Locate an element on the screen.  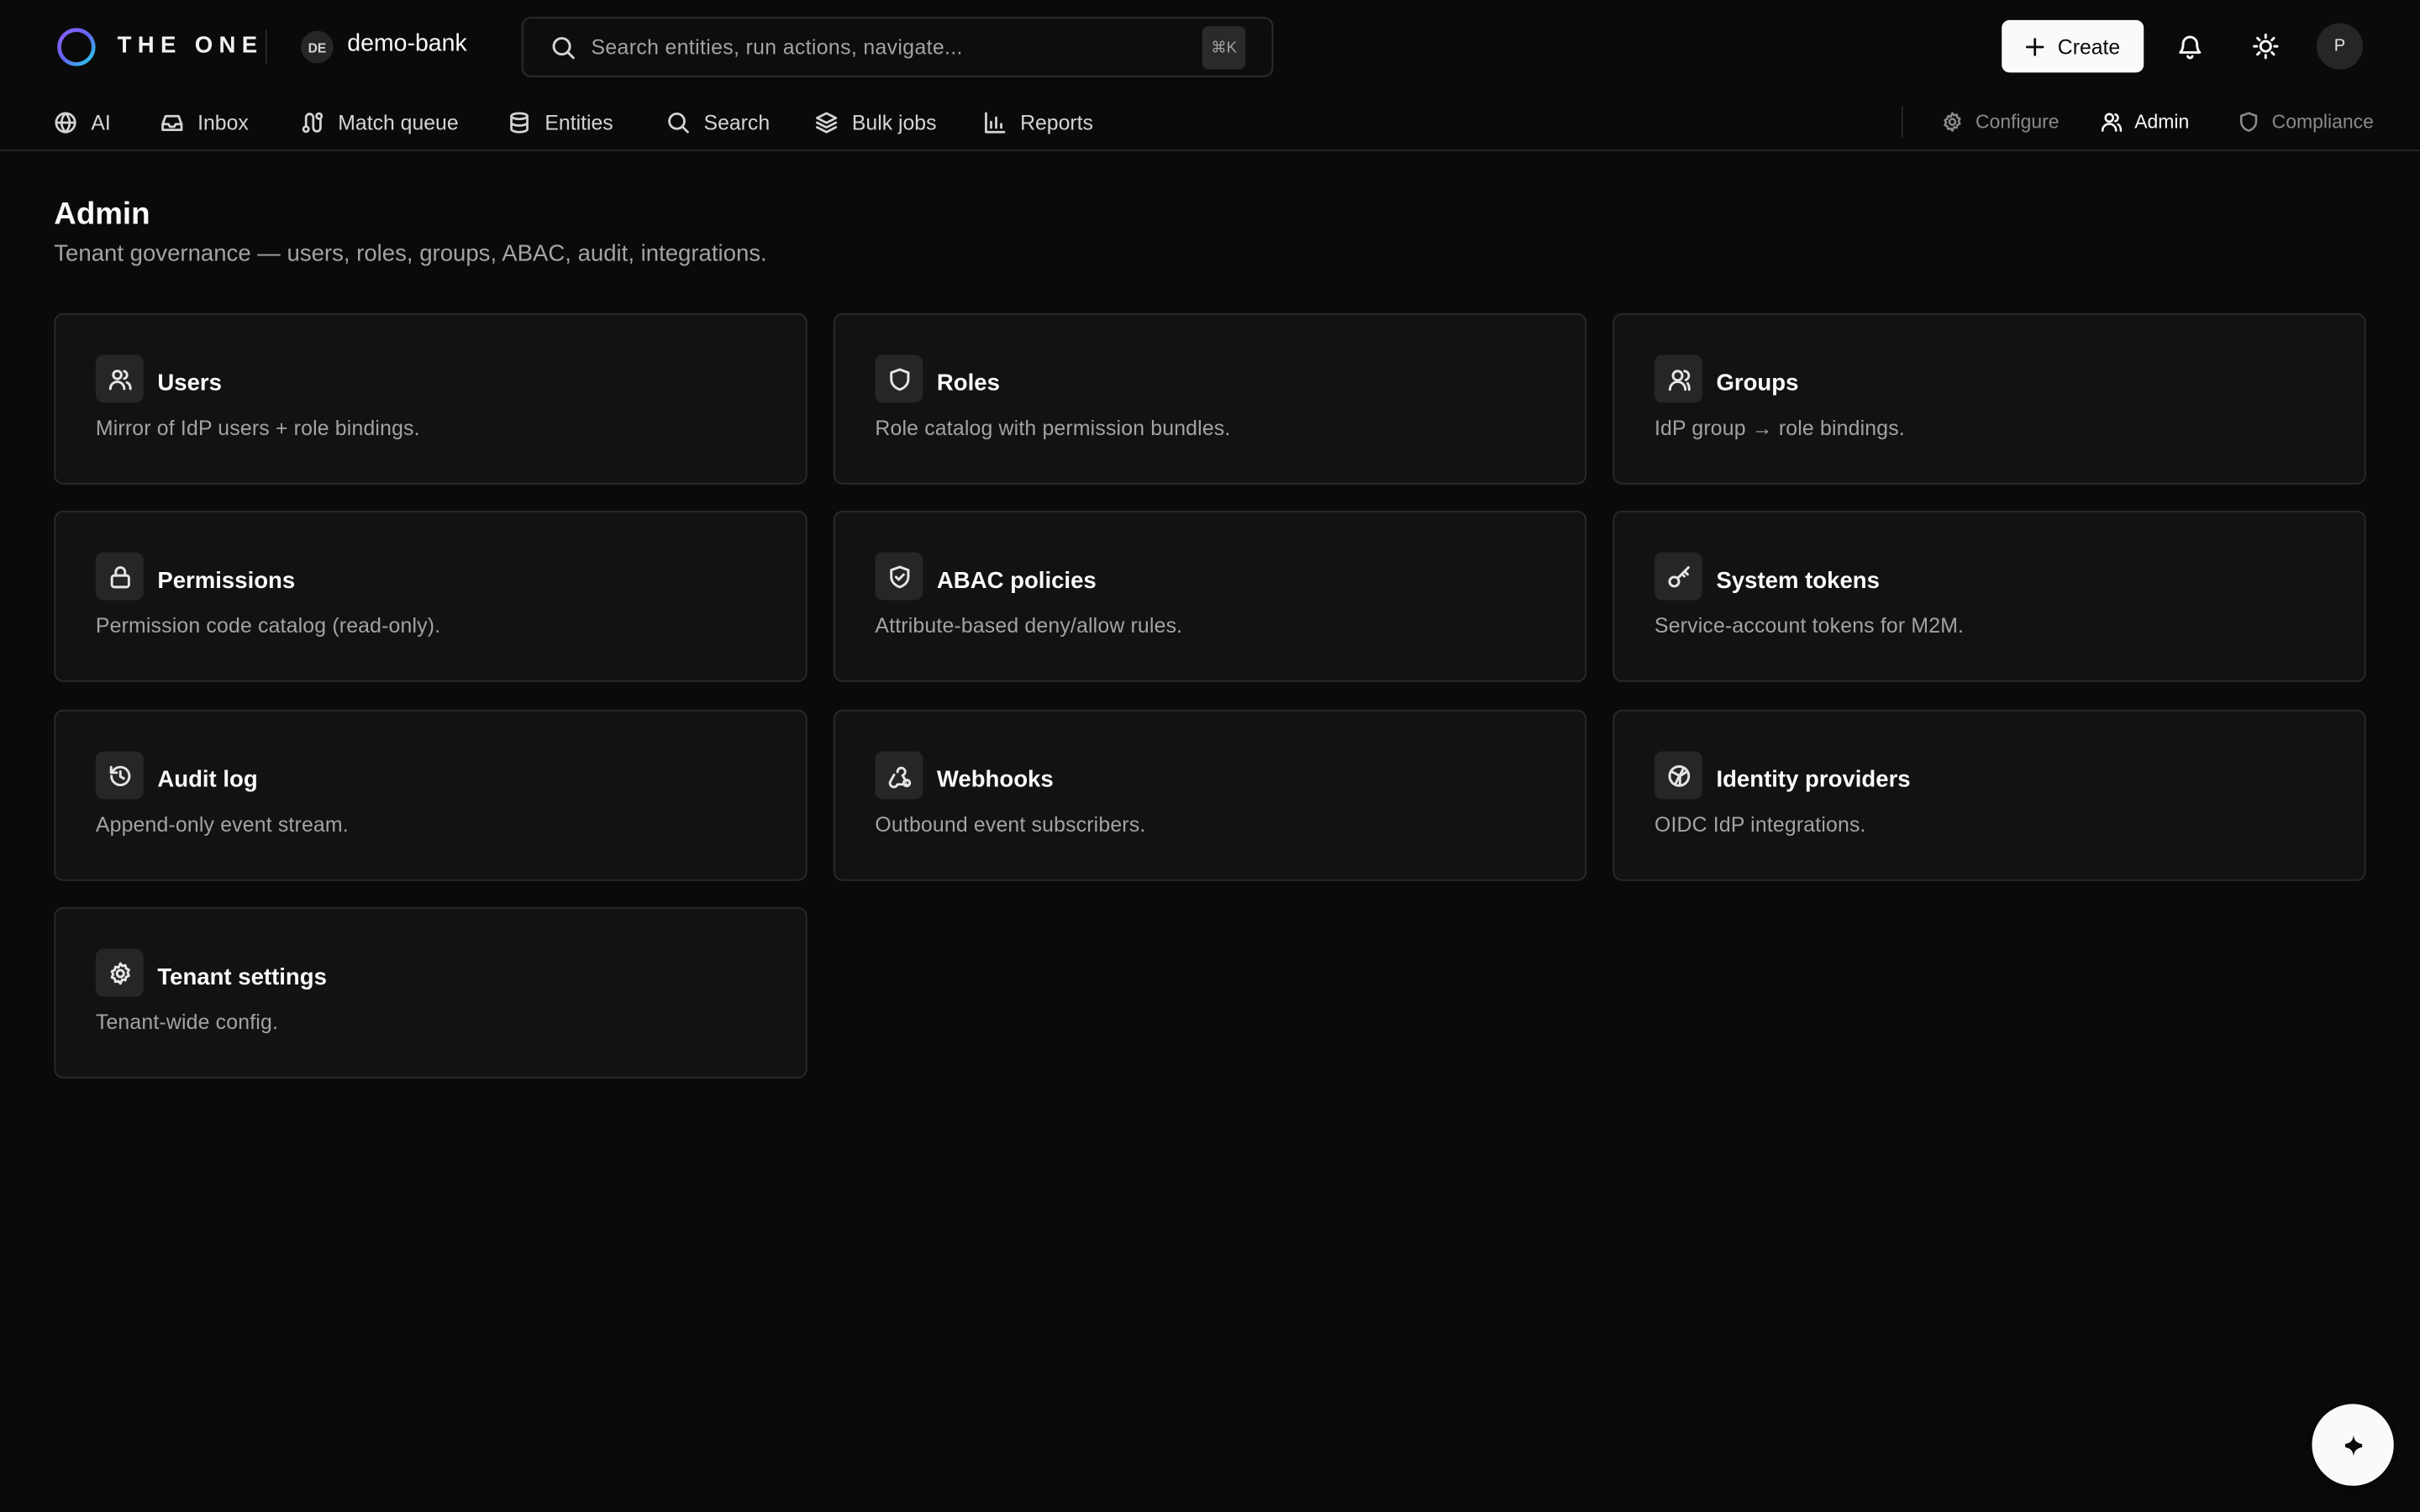
create-label: Create is located at coordinates (2089, 46).